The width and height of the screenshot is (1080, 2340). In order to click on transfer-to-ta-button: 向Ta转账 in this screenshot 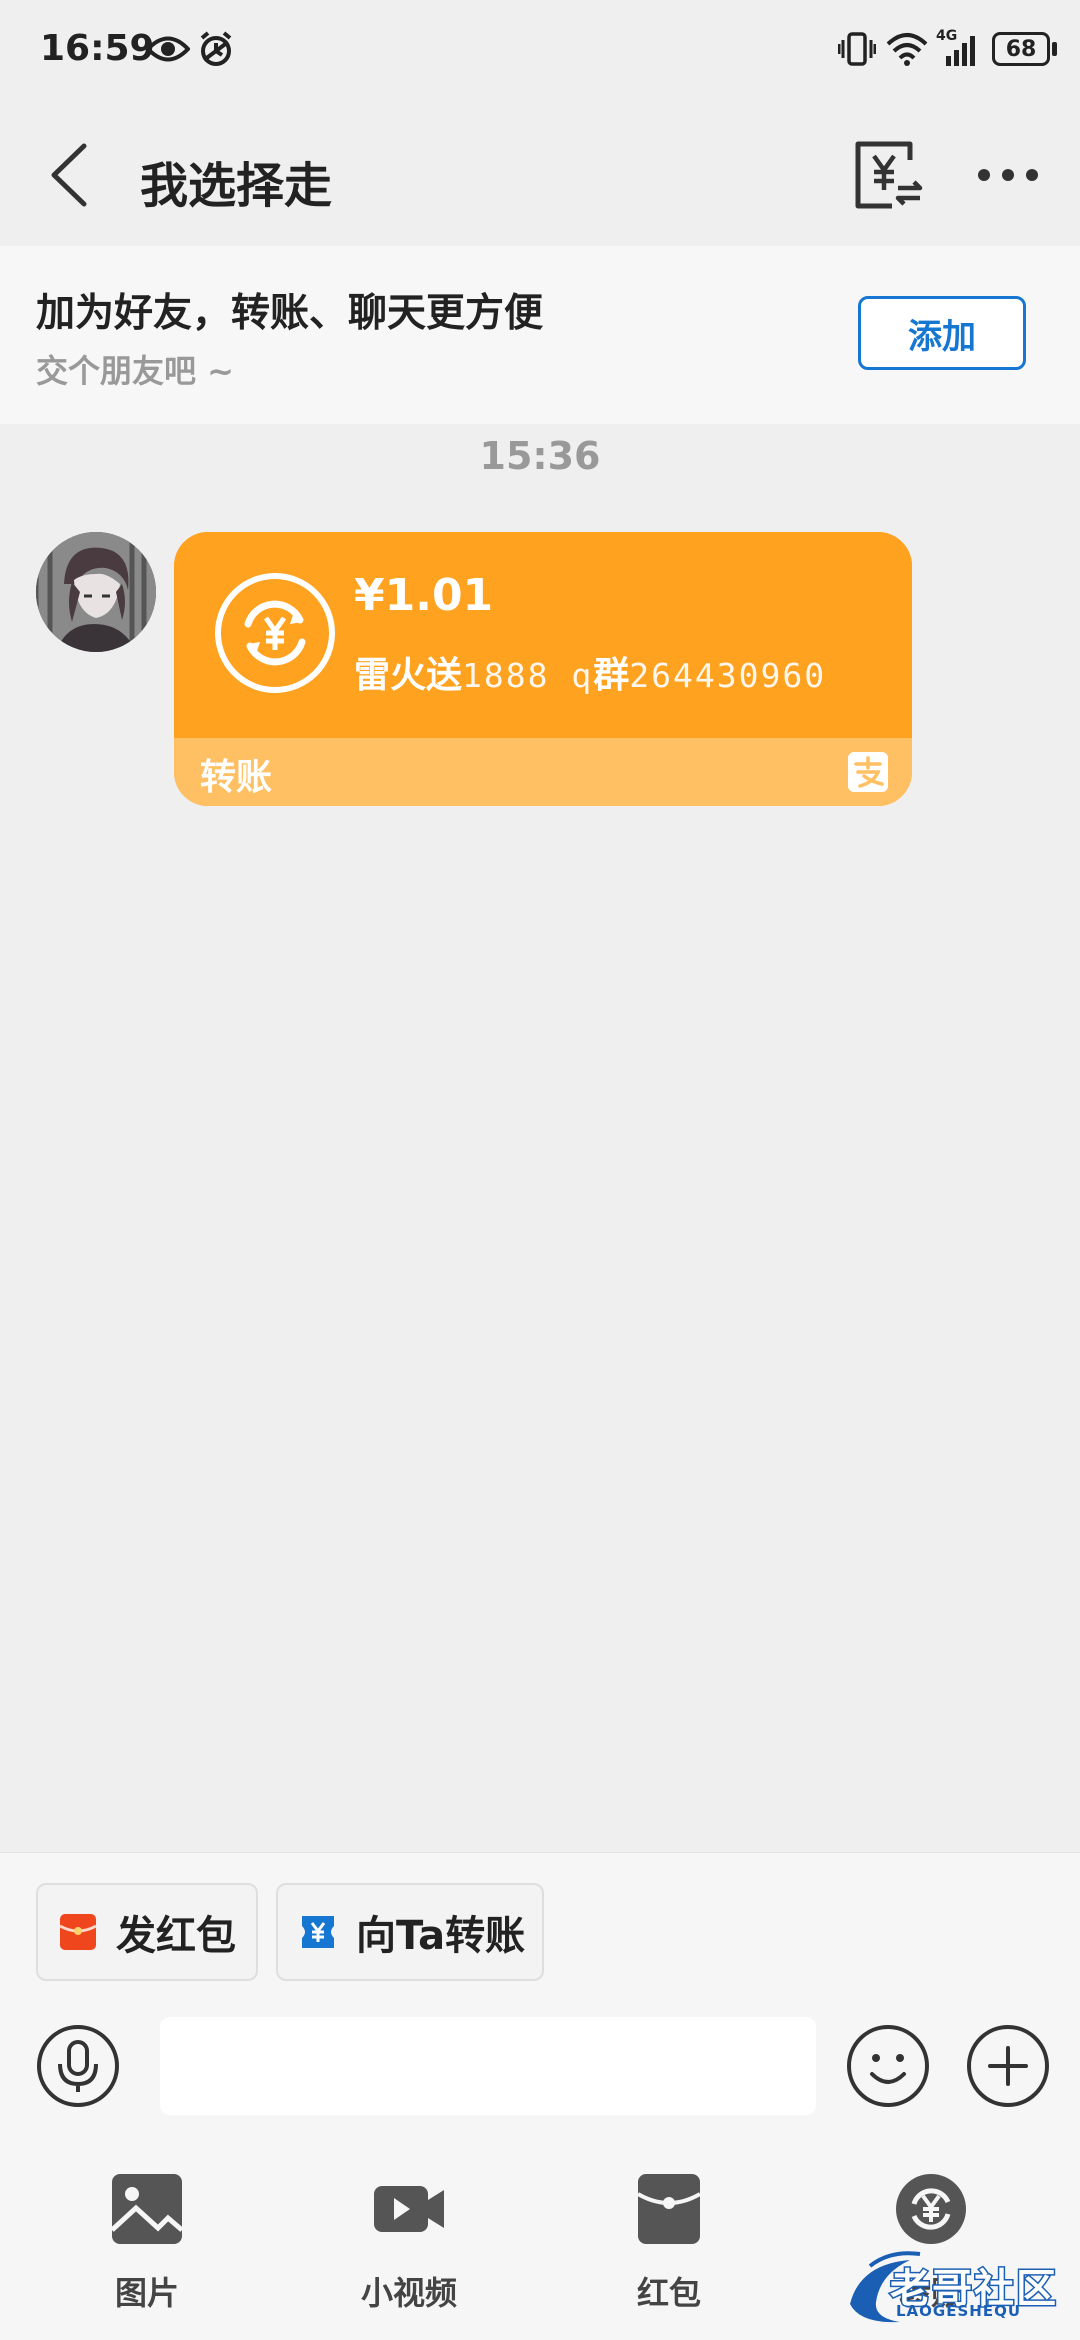, I will do `click(410, 1932)`.